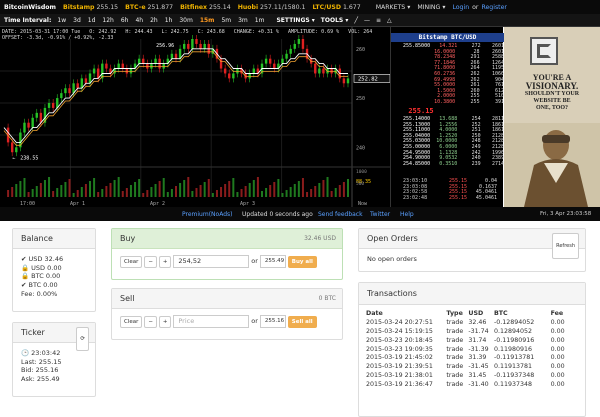 This screenshot has width=600, height=417. I want to click on feedback-link: Send feedback, so click(340, 214).